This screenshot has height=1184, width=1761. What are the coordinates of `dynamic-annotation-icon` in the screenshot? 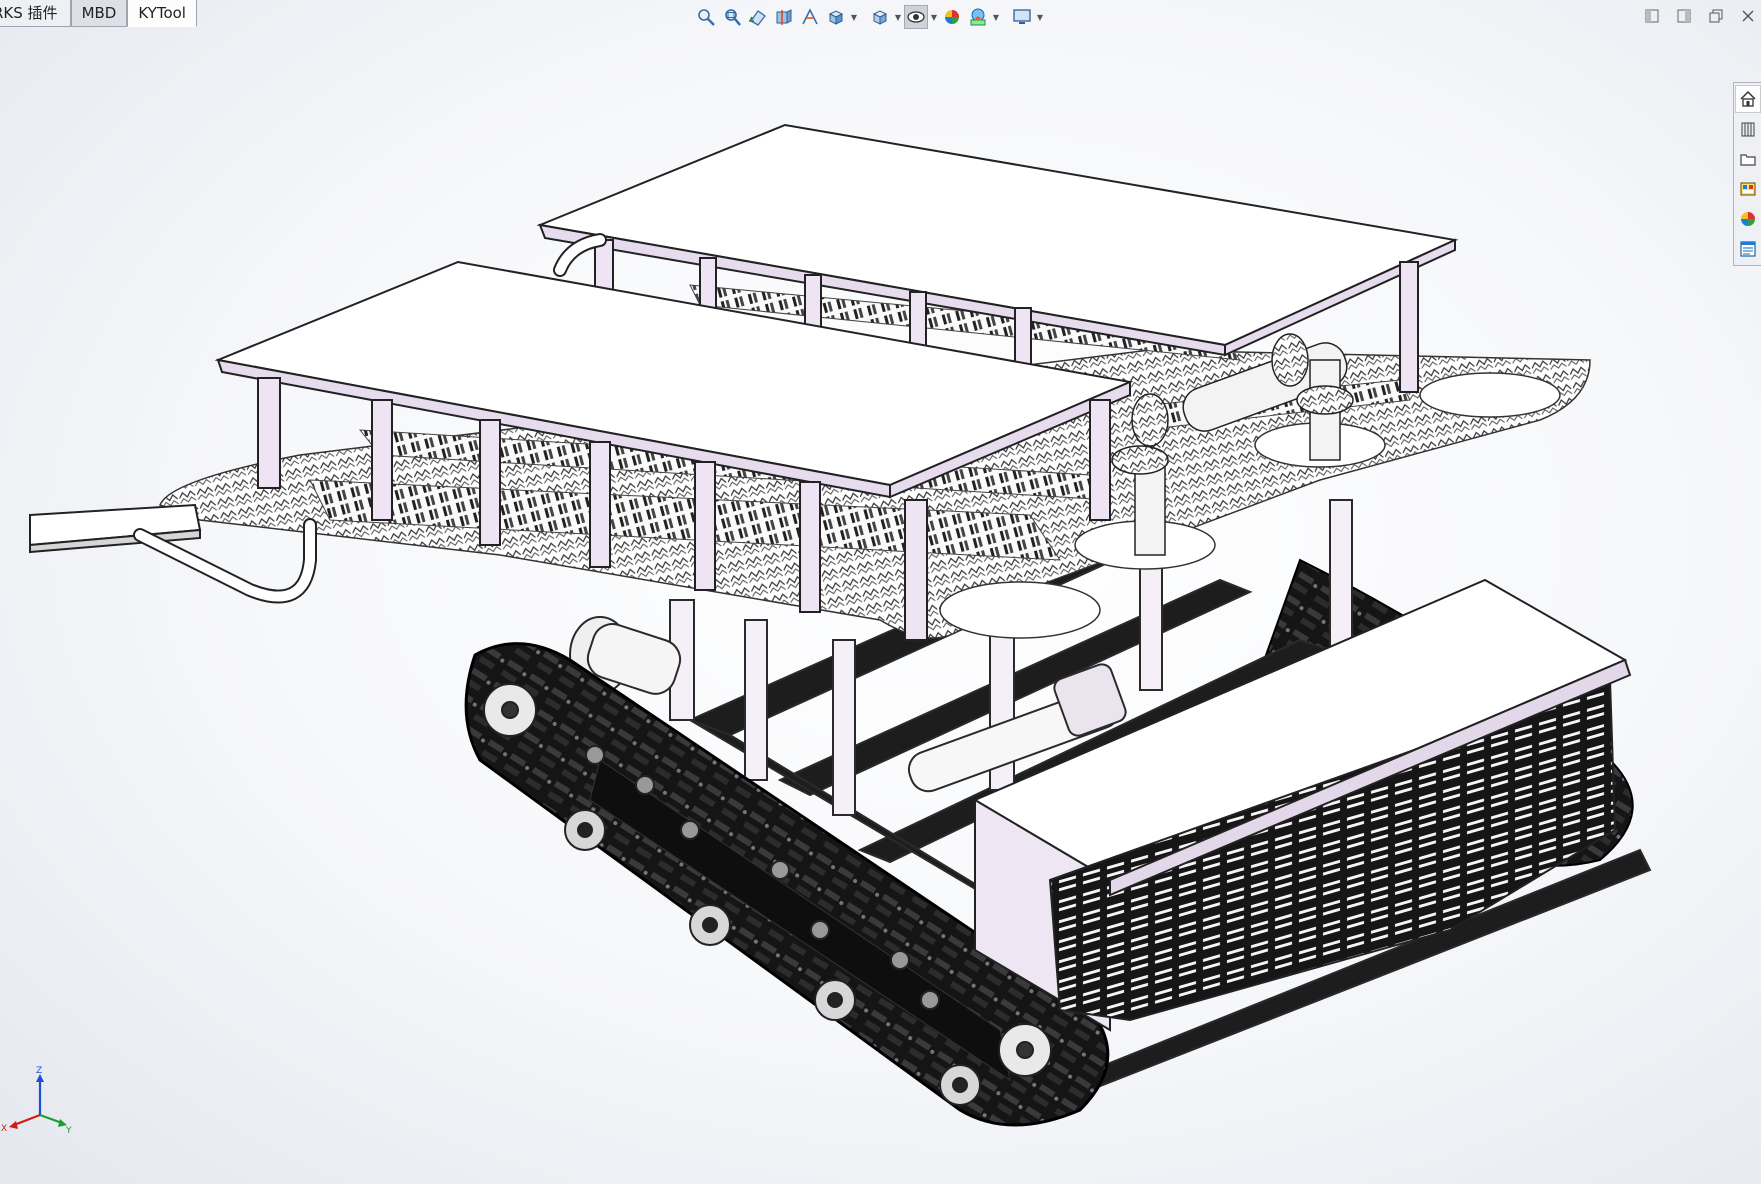 It's located at (810, 17).